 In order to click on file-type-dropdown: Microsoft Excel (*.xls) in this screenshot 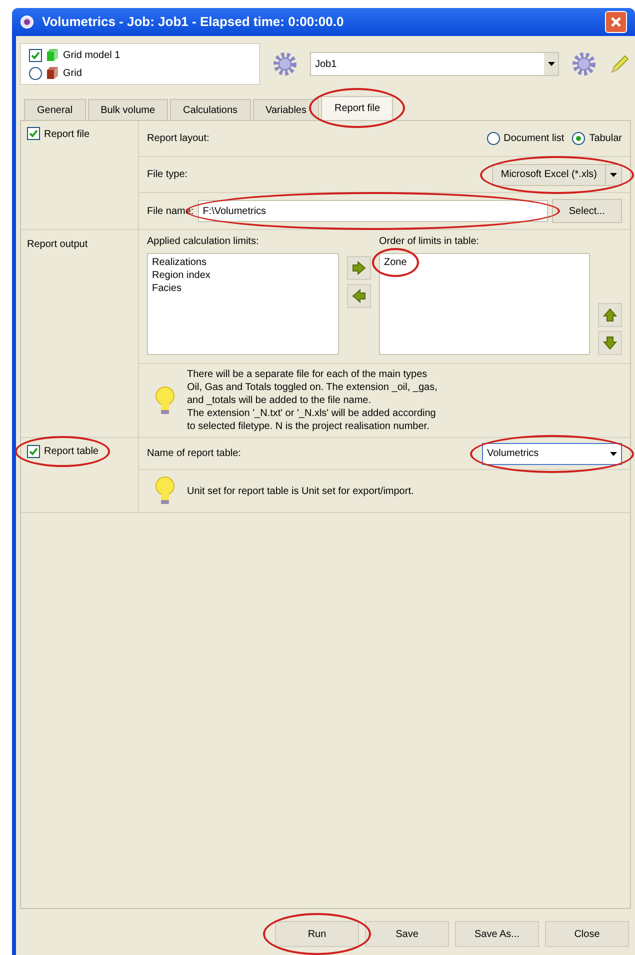, I will do `click(557, 175)`.